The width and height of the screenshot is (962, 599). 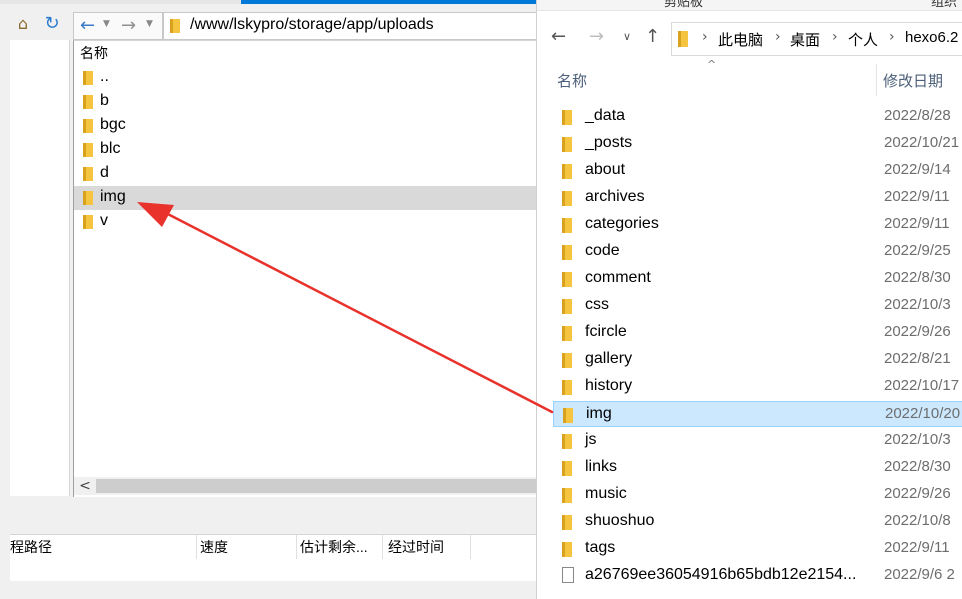 What do you see at coordinates (931, 37) in the screenshot?
I see `breadcrumb-hexo: hexo6.2` at bounding box center [931, 37].